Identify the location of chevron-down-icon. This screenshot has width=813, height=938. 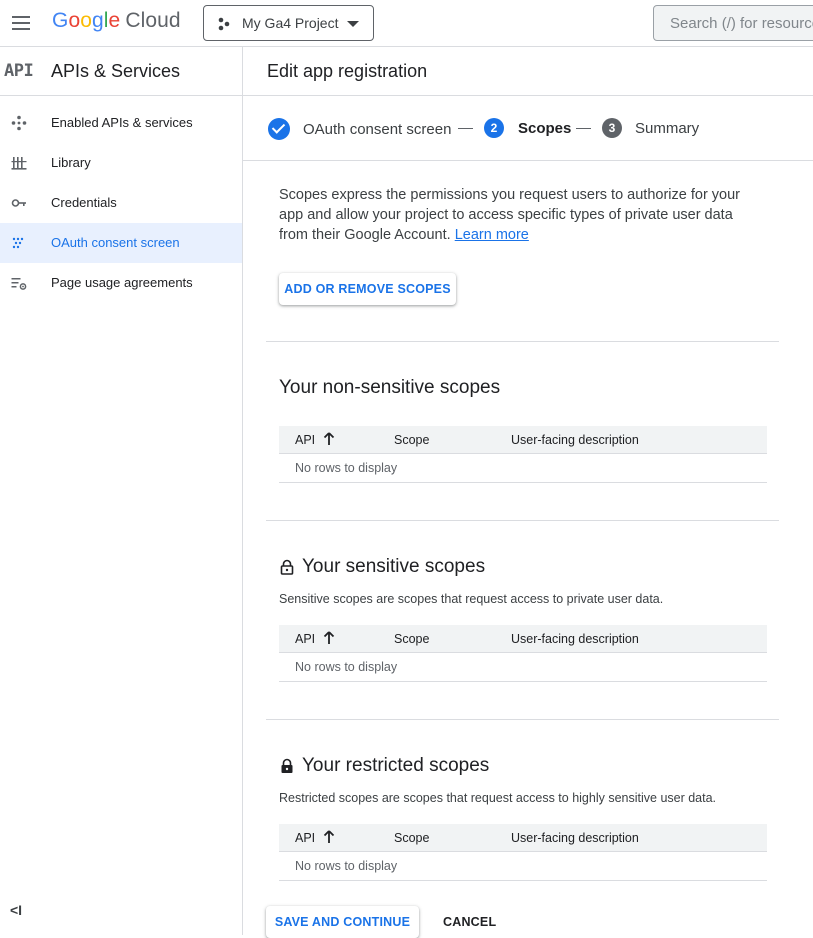
(353, 24).